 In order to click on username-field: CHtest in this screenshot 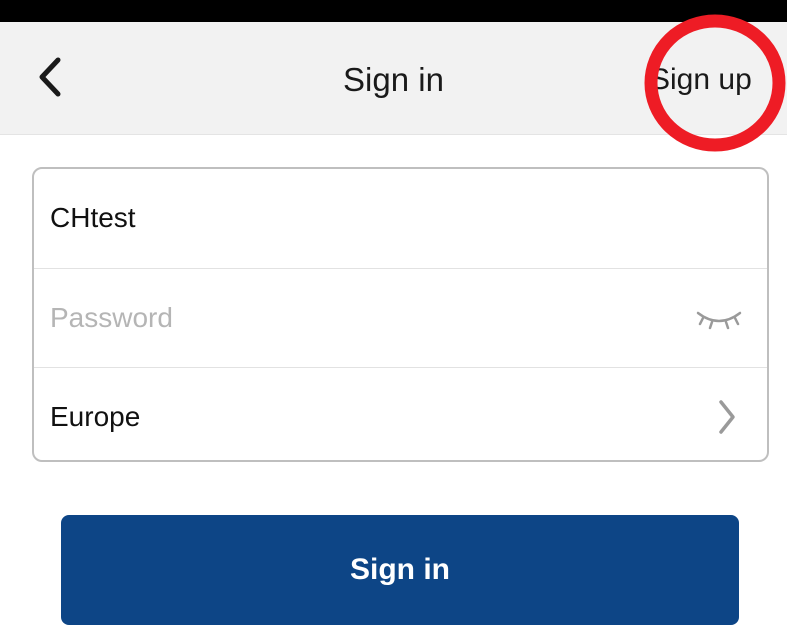, I will do `click(400, 218)`.